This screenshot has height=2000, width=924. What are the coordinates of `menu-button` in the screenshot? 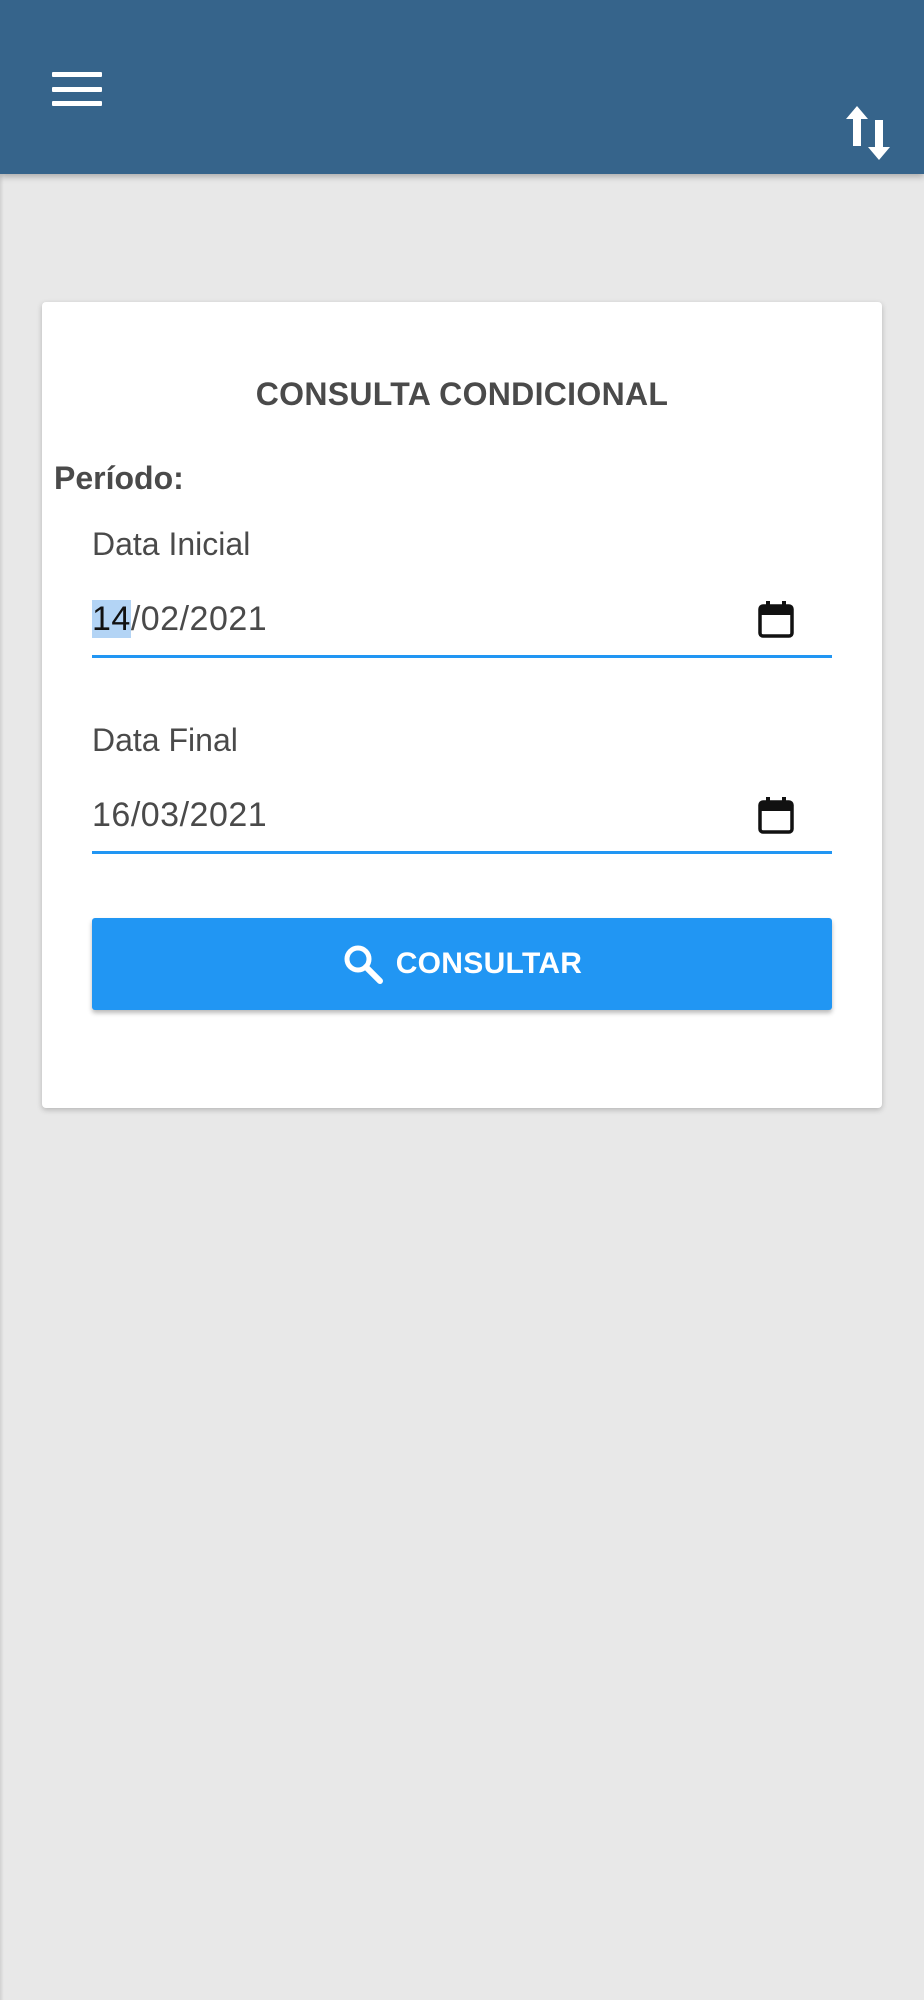 It's located at (77, 89).